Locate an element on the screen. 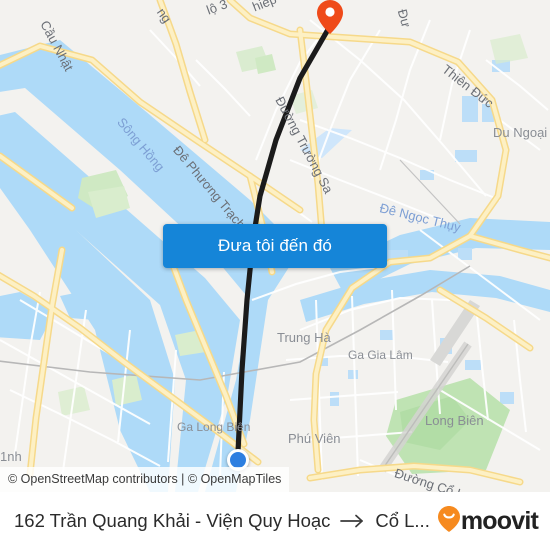 This screenshot has width=550, height=550. arrow-right-icon is located at coordinates (353, 521).